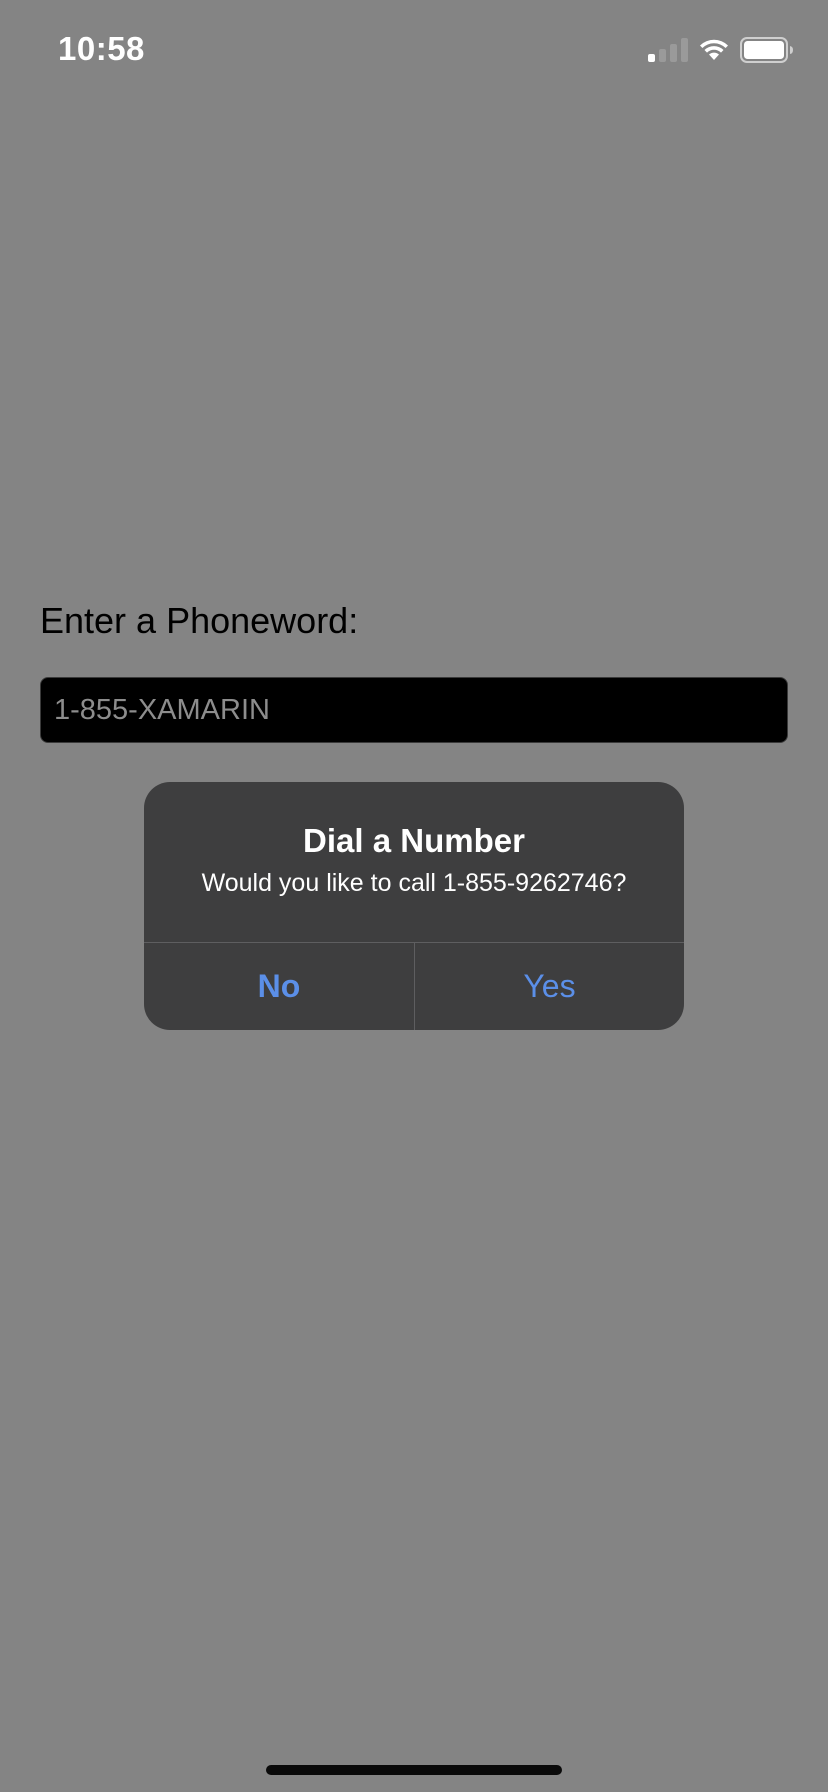 Image resolution: width=828 pixels, height=1792 pixels. Describe the element at coordinates (414, 50) in the screenshot. I see `status-bar: 10:58` at that location.